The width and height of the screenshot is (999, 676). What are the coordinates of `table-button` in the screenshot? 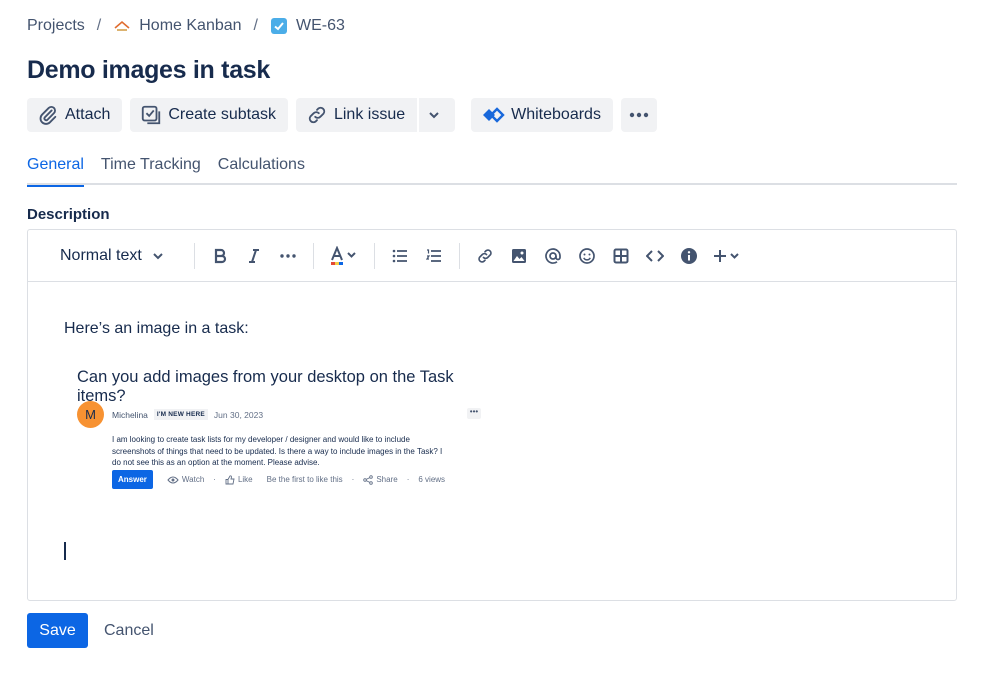 It's located at (621, 256).